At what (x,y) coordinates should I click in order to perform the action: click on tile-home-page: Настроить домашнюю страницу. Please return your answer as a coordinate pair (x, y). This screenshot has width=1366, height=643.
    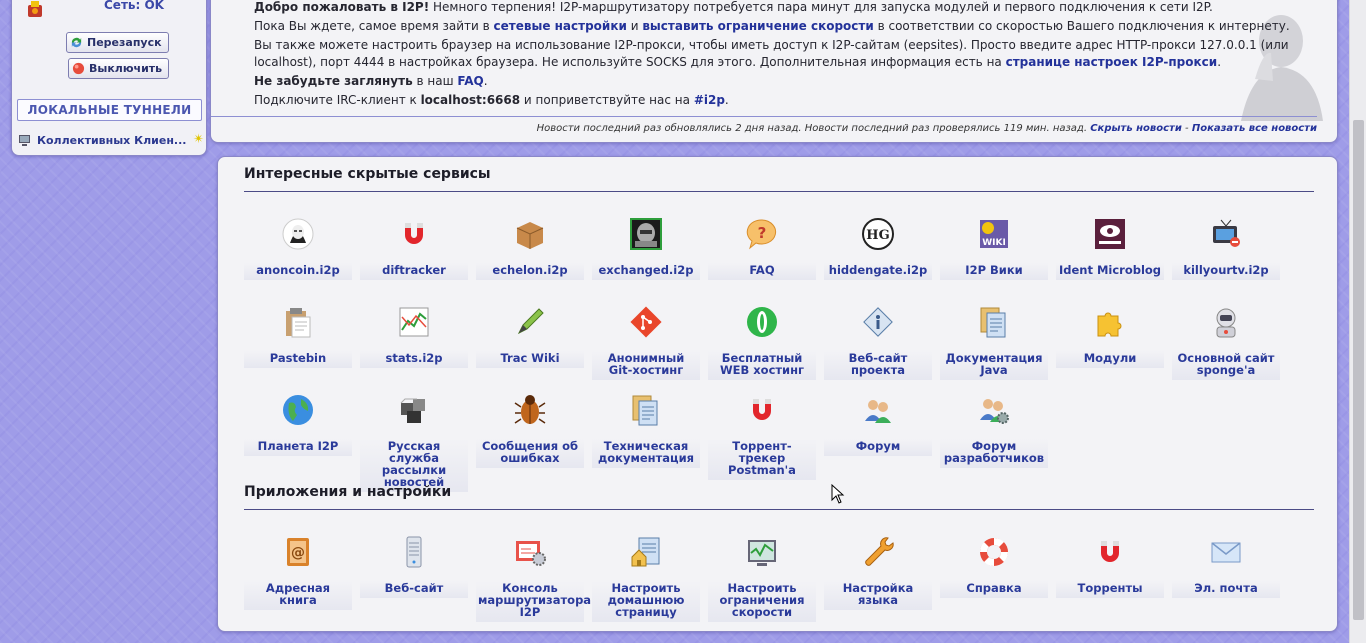
    Looking at the image, I should click on (646, 578).